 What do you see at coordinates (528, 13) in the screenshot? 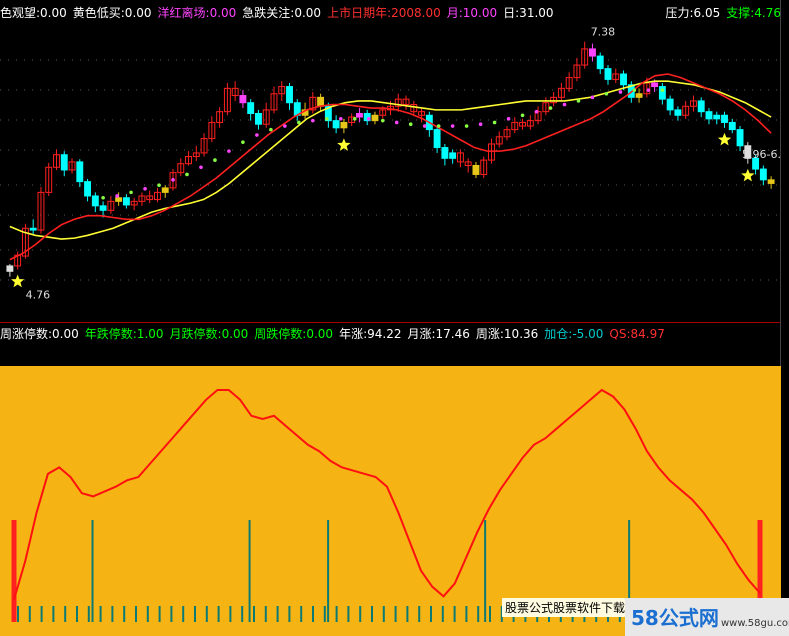
I see `legend-top-item-6: 日:31.00` at bounding box center [528, 13].